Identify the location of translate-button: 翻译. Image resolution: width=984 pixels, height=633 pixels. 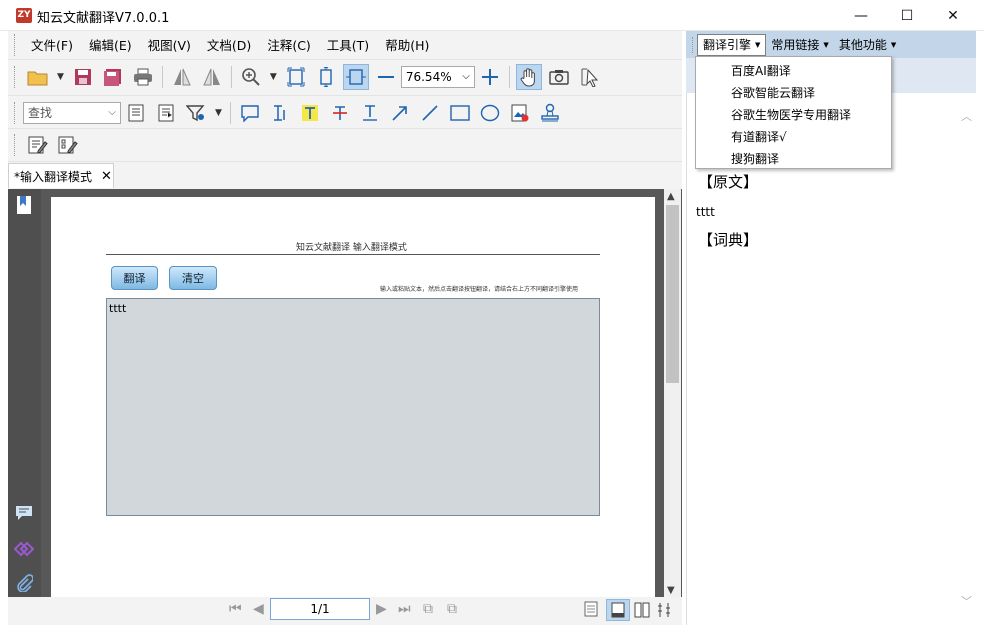
(134, 278).